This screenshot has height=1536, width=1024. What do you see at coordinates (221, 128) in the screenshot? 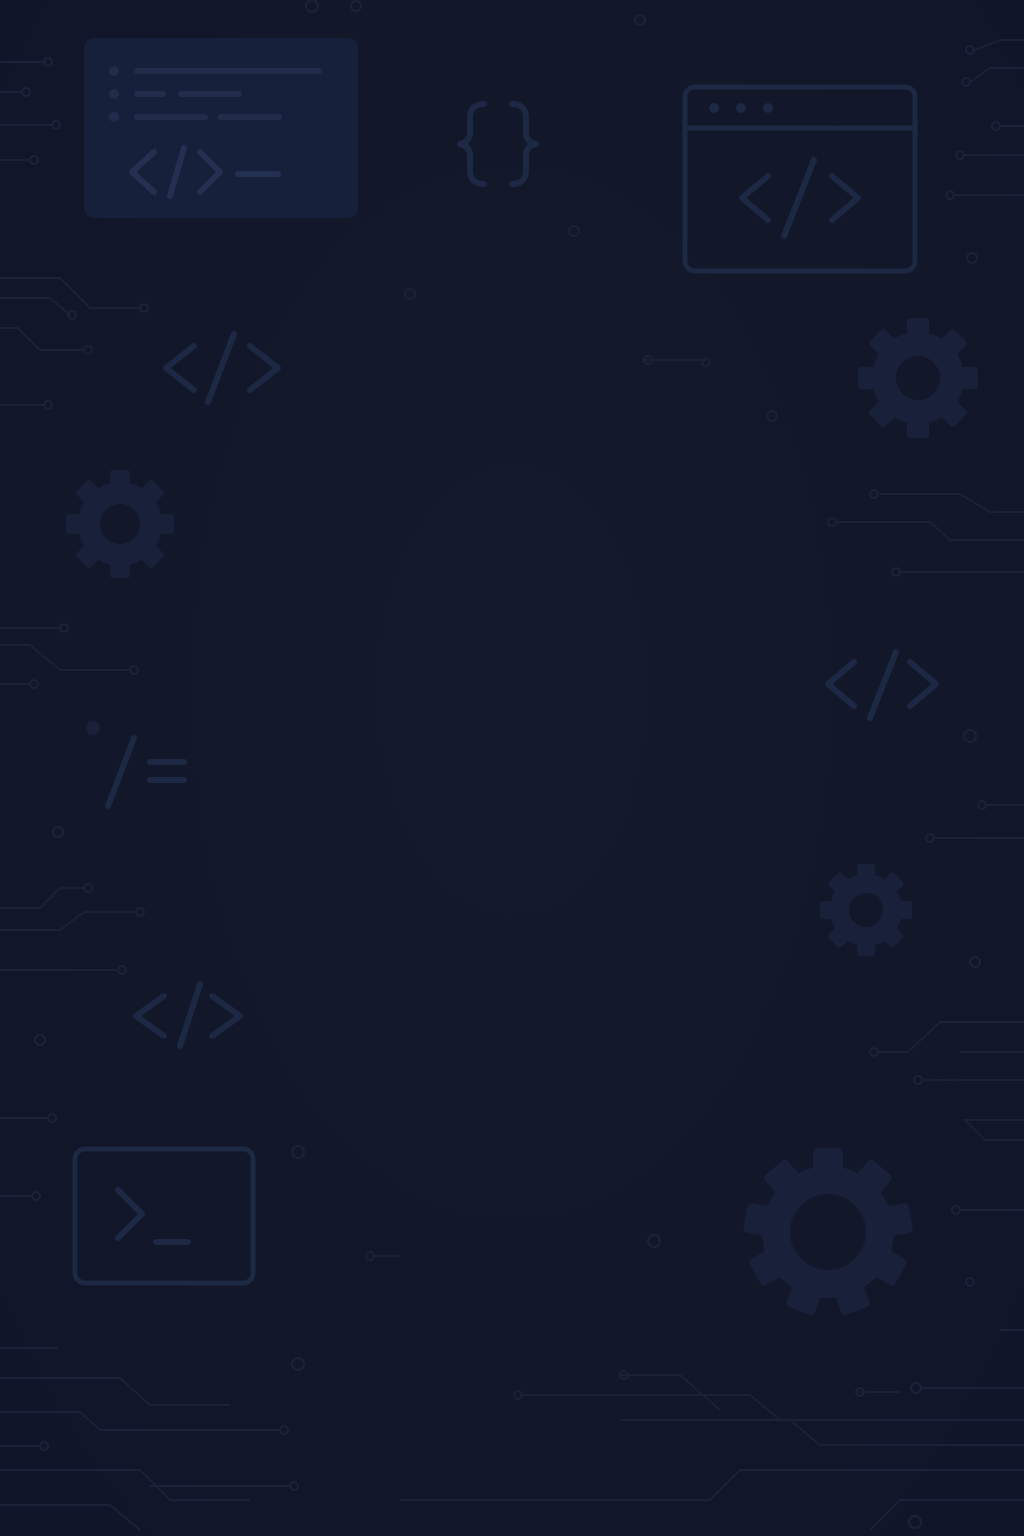
I see `code-window-icon` at bounding box center [221, 128].